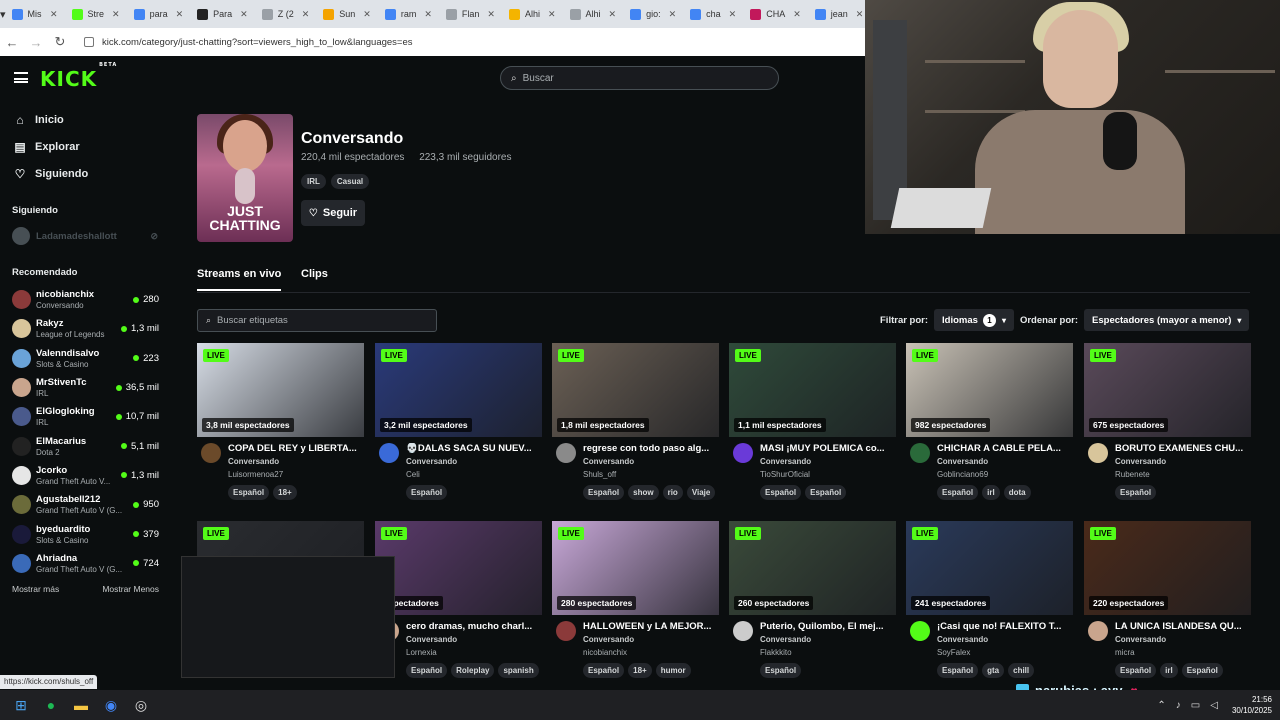  What do you see at coordinates (1214, 705) in the screenshot?
I see `volume-icon: ◁` at bounding box center [1214, 705].